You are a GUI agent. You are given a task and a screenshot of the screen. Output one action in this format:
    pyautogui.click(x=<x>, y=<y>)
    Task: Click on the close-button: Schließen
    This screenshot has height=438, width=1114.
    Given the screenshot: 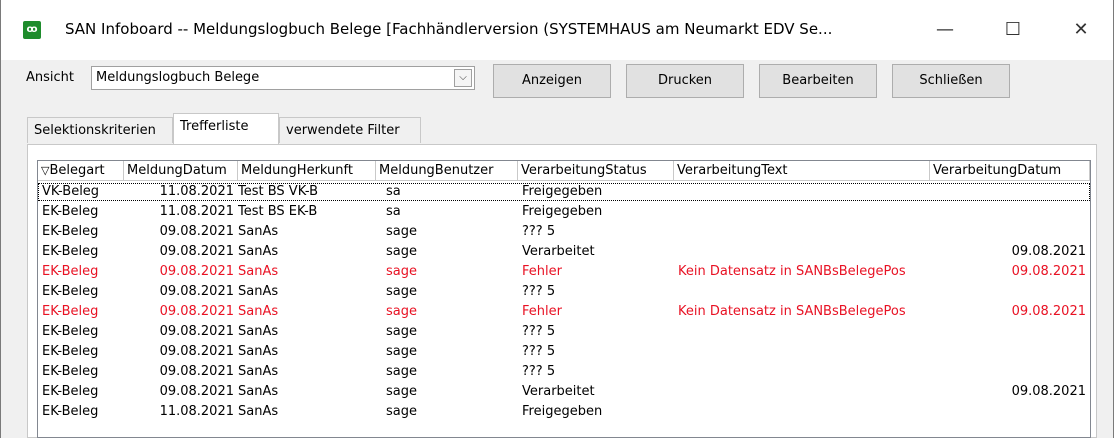 What is the action you would take?
    pyautogui.click(x=951, y=81)
    